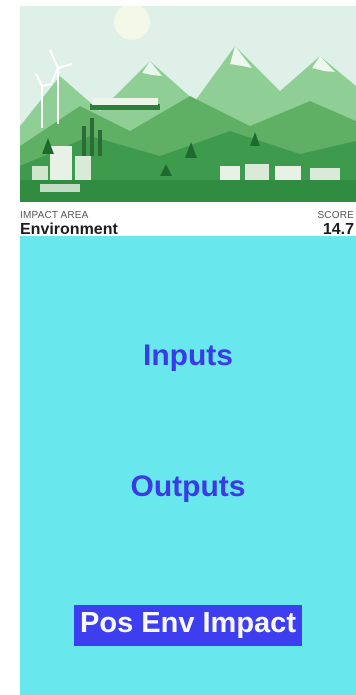 The image size is (356, 695). Describe the element at coordinates (335, 215) in the screenshot. I see `score-label: SCORE` at that location.